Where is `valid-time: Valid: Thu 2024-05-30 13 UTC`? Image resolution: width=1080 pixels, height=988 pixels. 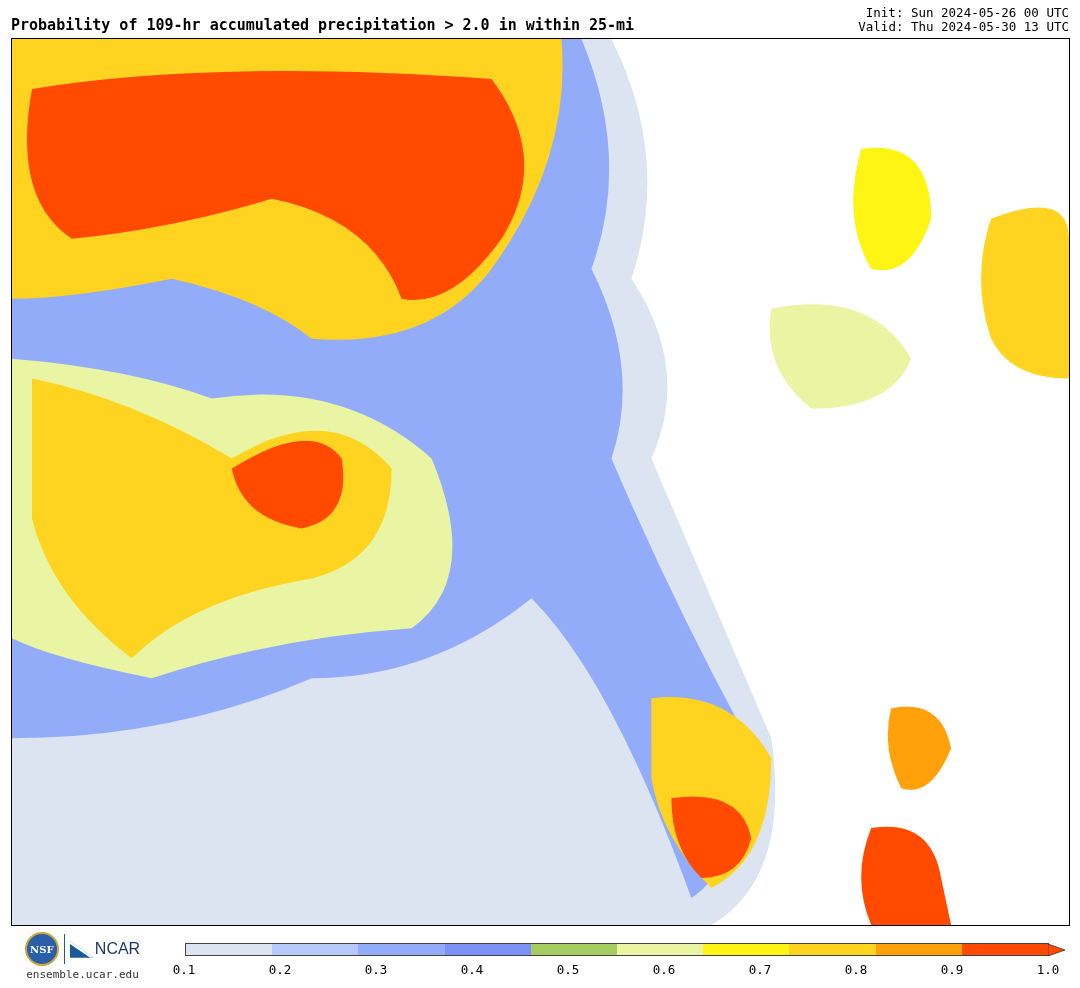
valid-time: Valid: Thu 2024-05-30 13 UTC is located at coordinates (963, 27).